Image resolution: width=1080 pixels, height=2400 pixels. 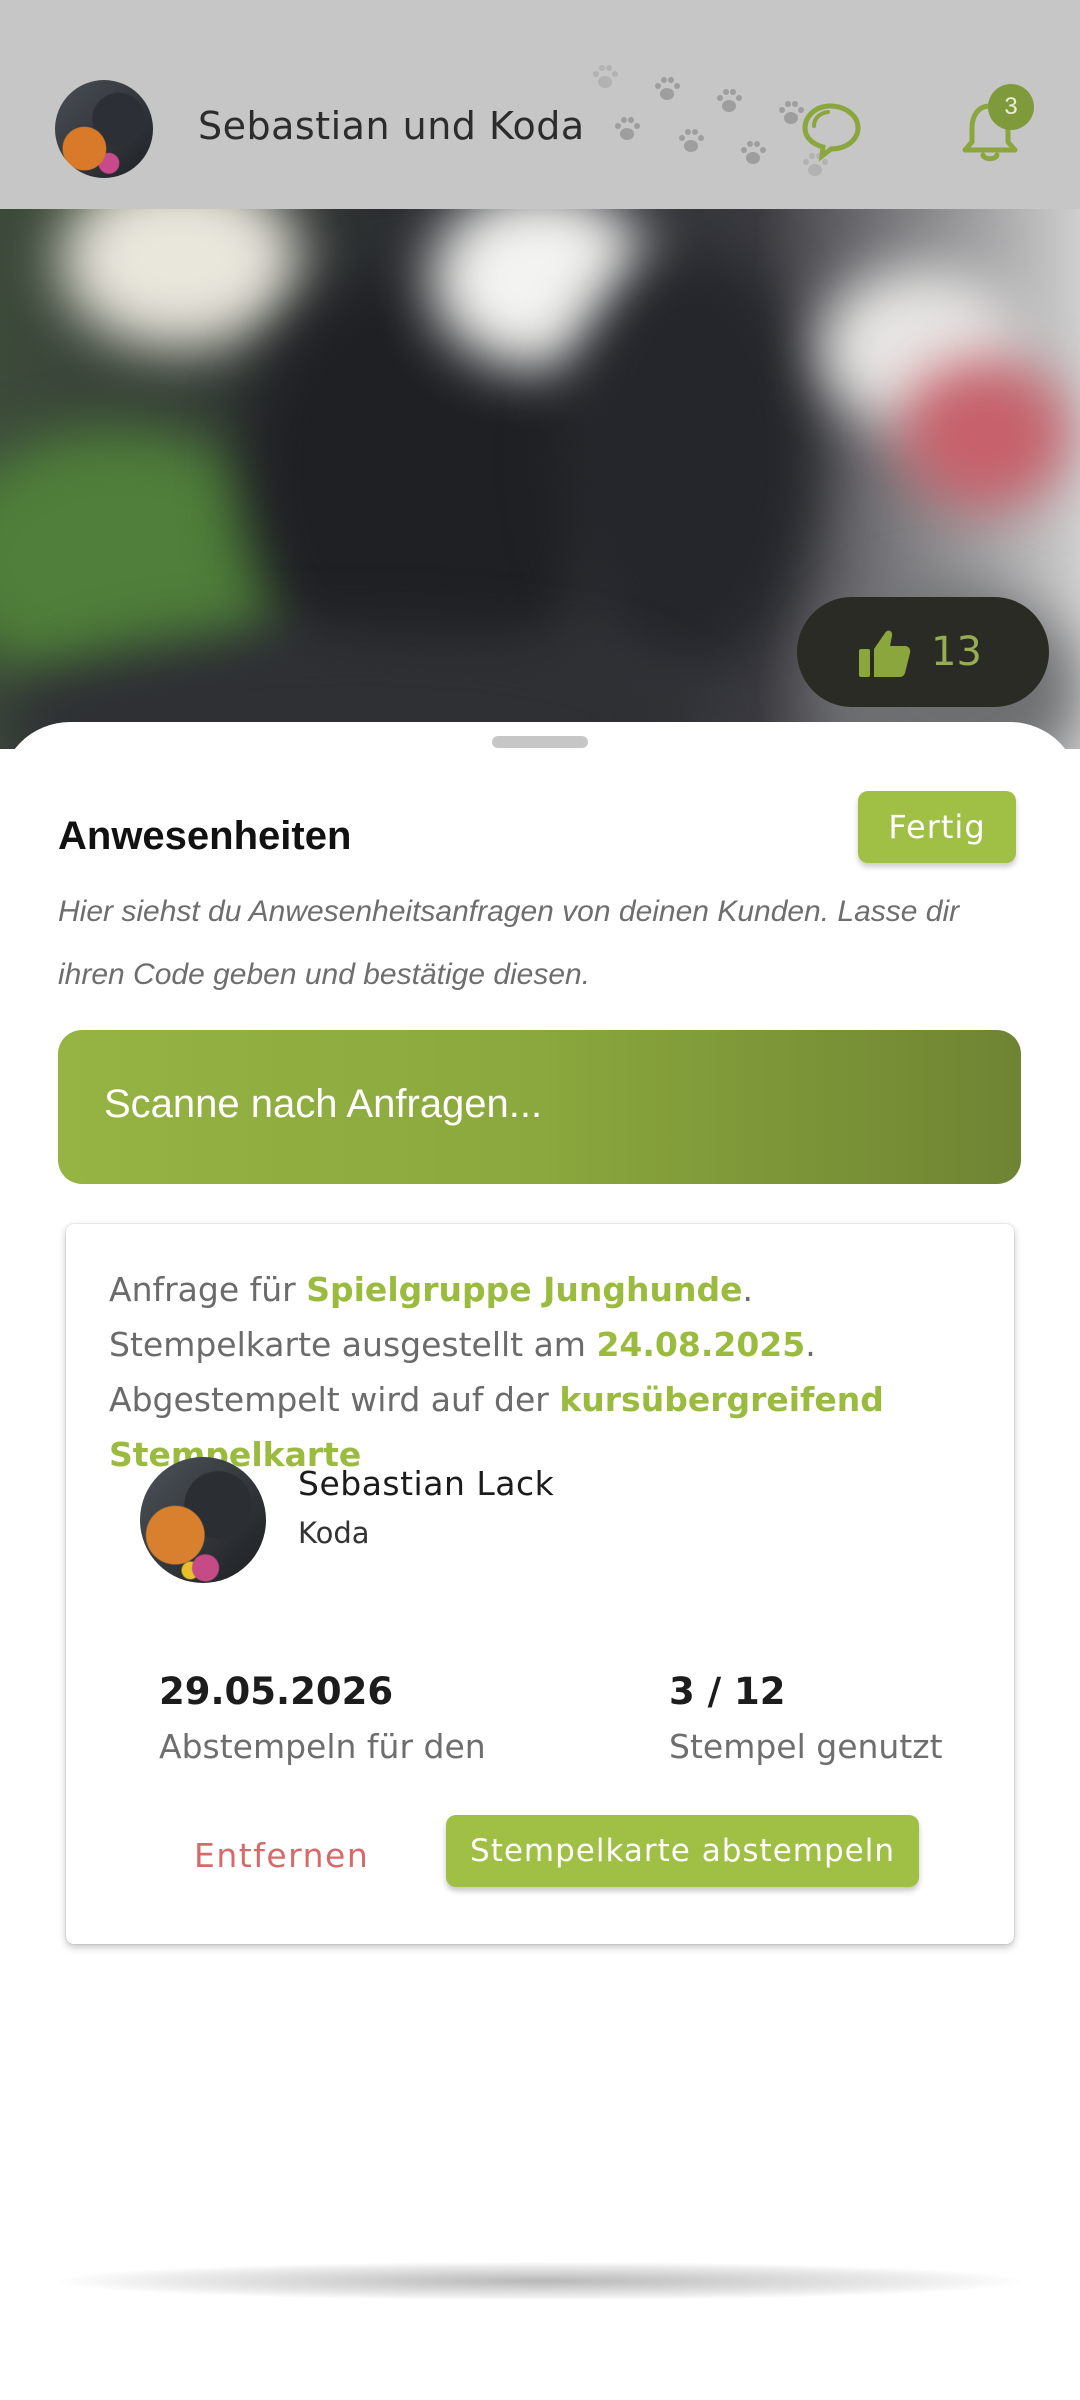 I want to click on bottom-shadow, so click(x=540, y=2281).